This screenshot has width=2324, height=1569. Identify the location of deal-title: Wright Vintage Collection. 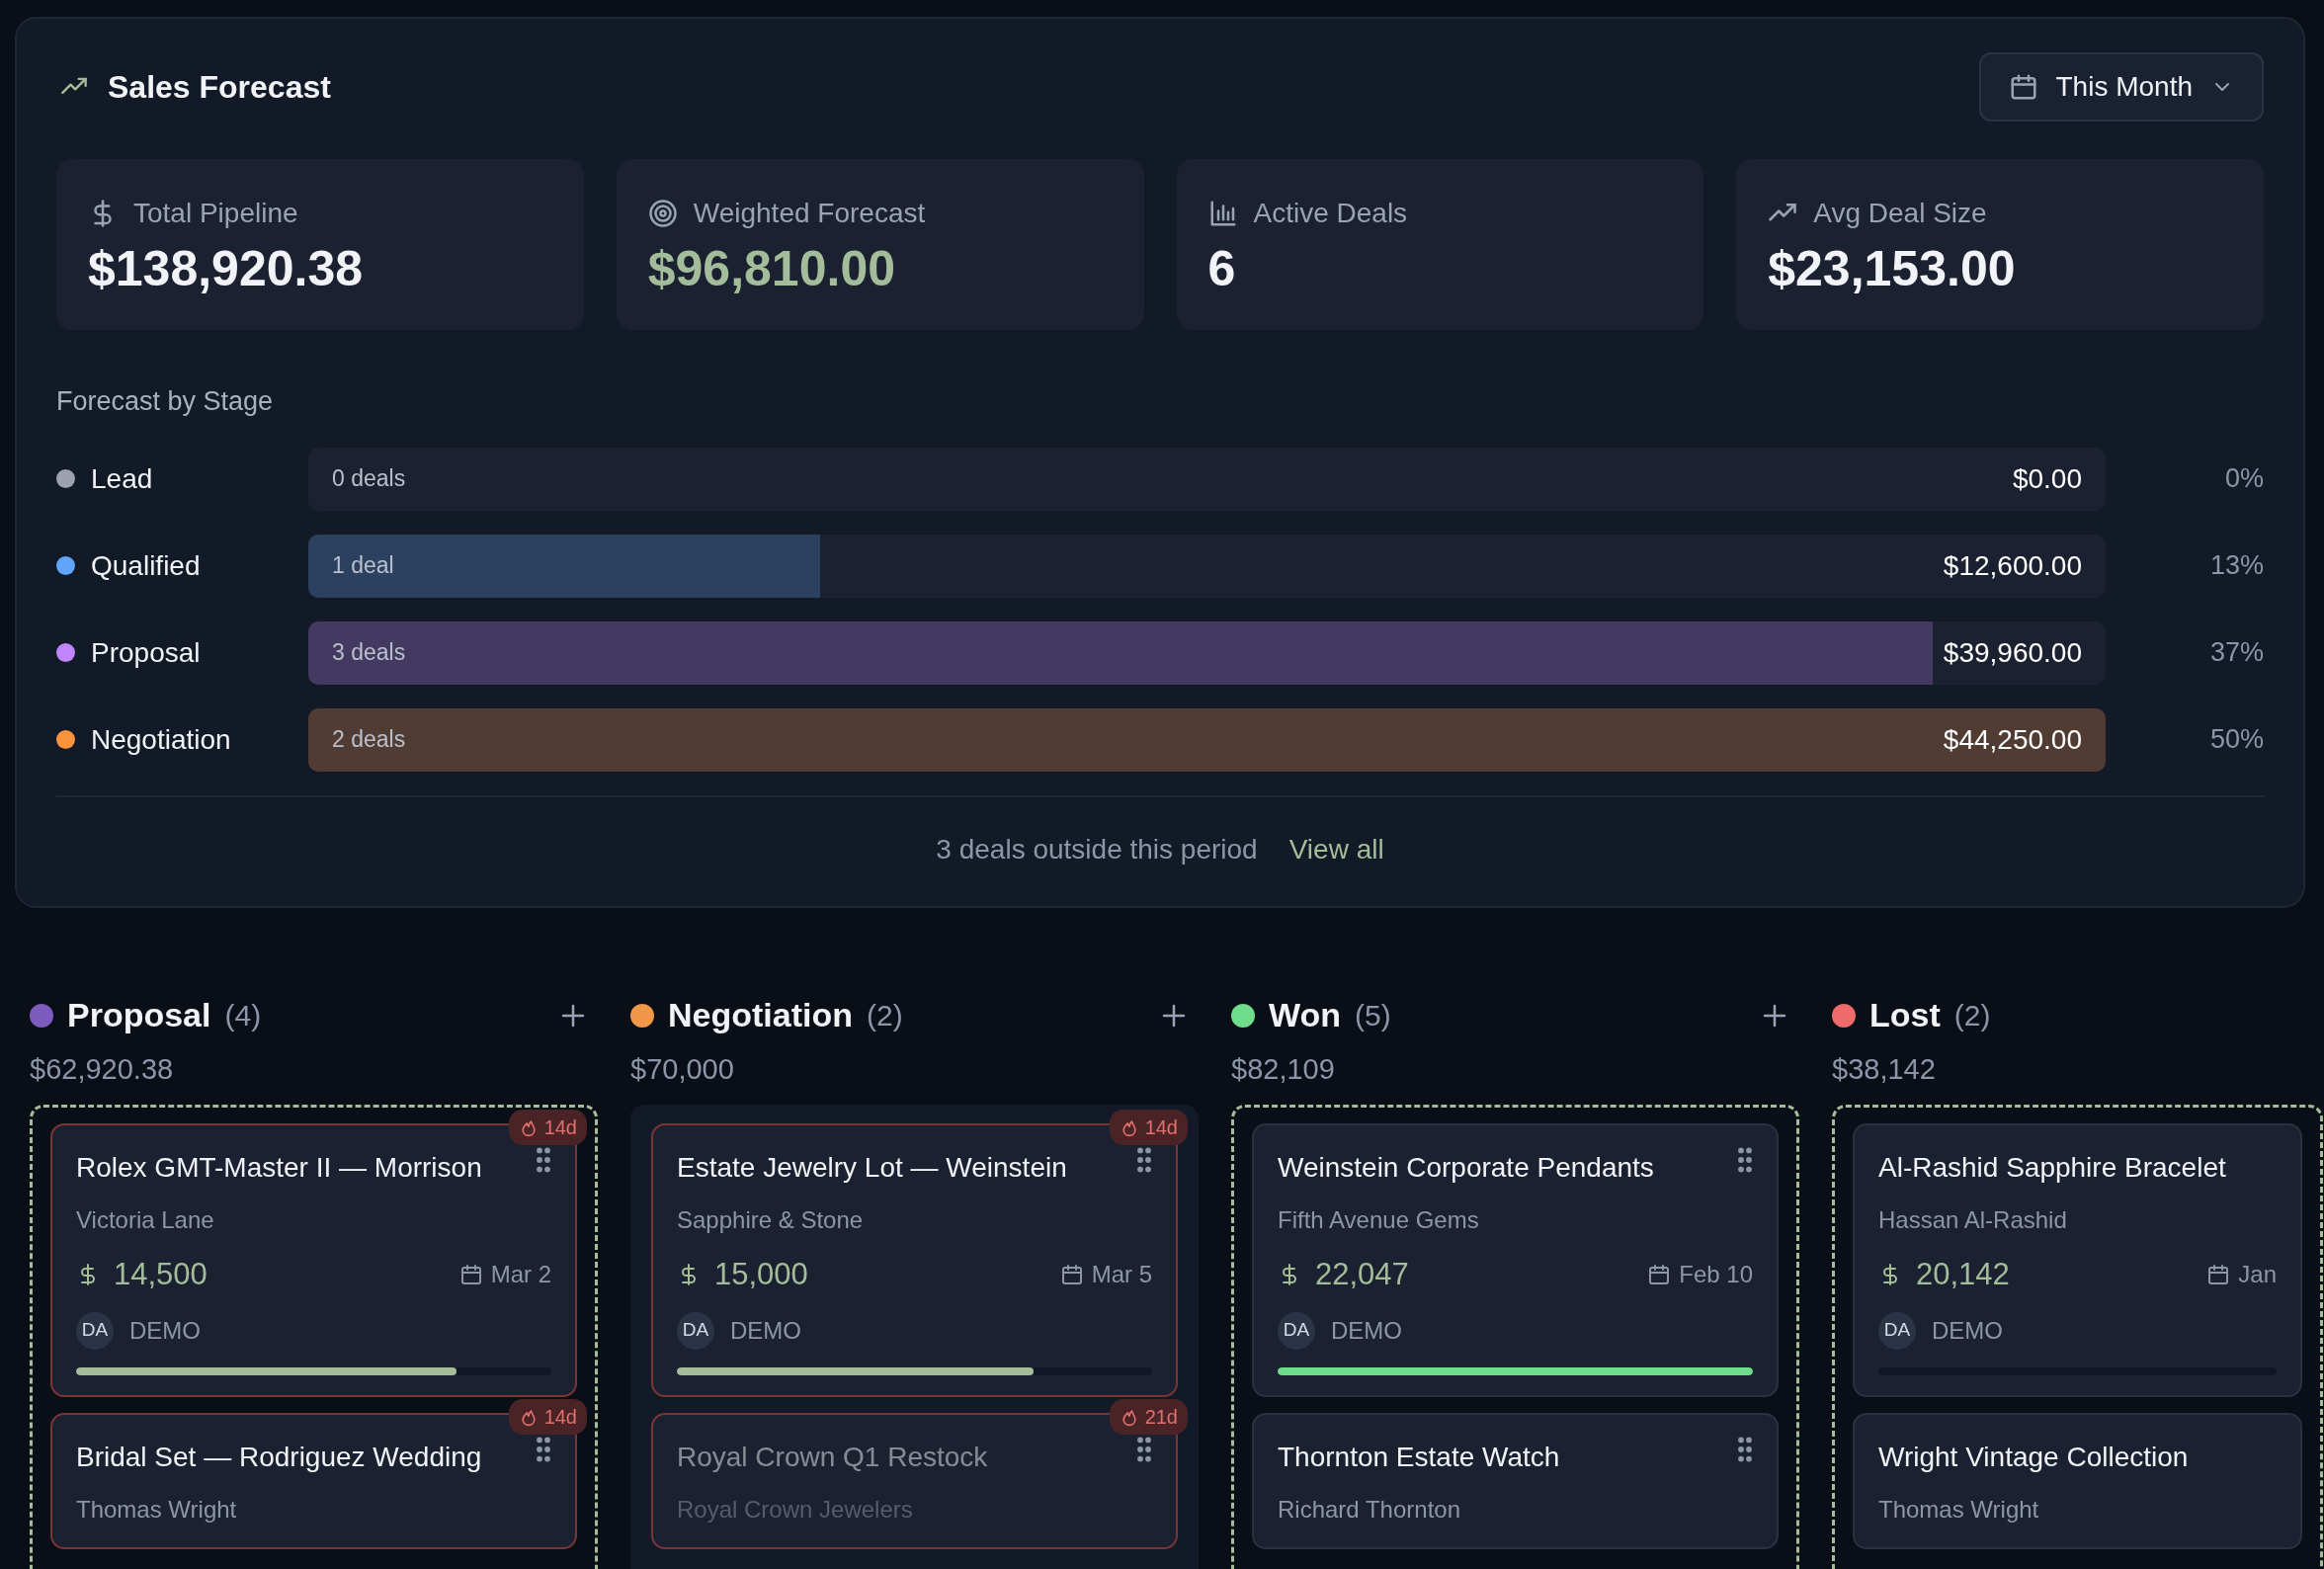
(2033, 1457).